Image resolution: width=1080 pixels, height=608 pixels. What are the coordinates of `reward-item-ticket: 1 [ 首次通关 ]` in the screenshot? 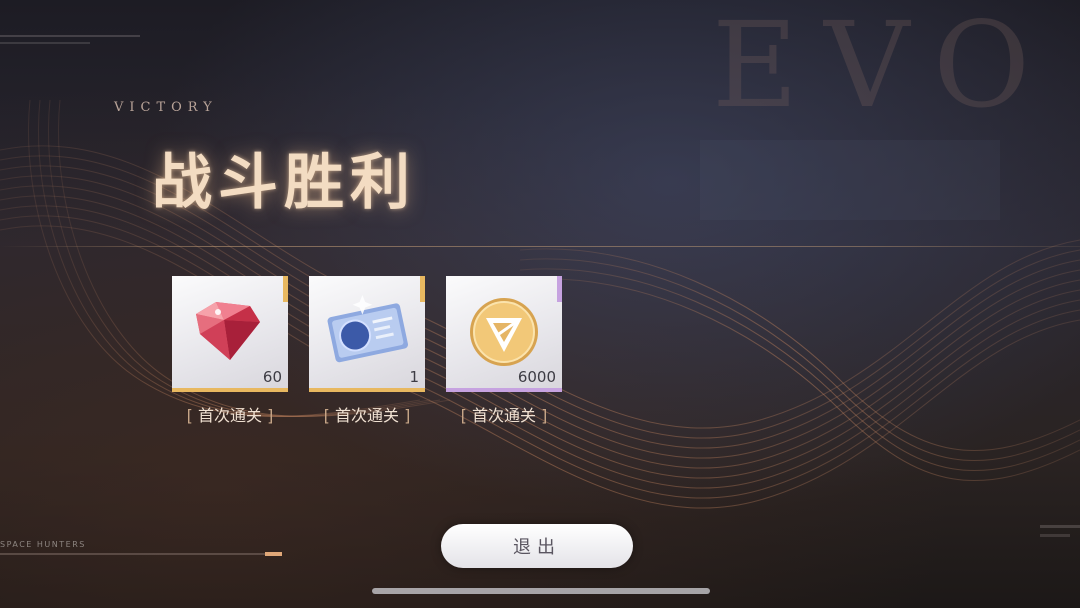 It's located at (367, 351).